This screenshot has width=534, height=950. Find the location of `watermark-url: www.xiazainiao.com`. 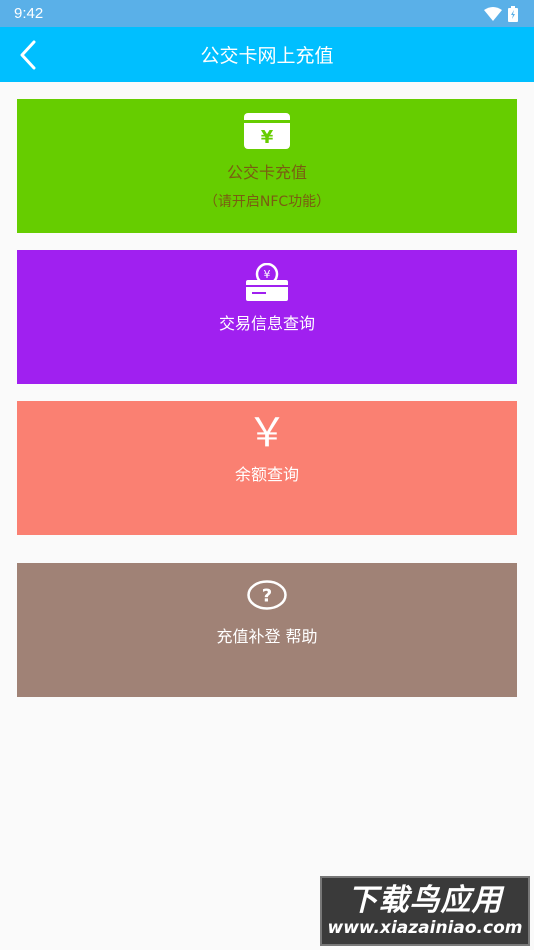

watermark-url: www.xiazainiao.com is located at coordinates (425, 928).